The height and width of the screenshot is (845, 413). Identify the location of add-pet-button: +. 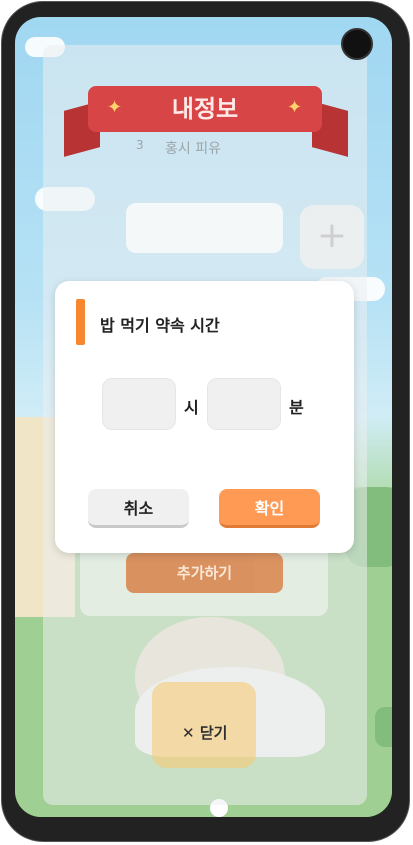
(332, 237).